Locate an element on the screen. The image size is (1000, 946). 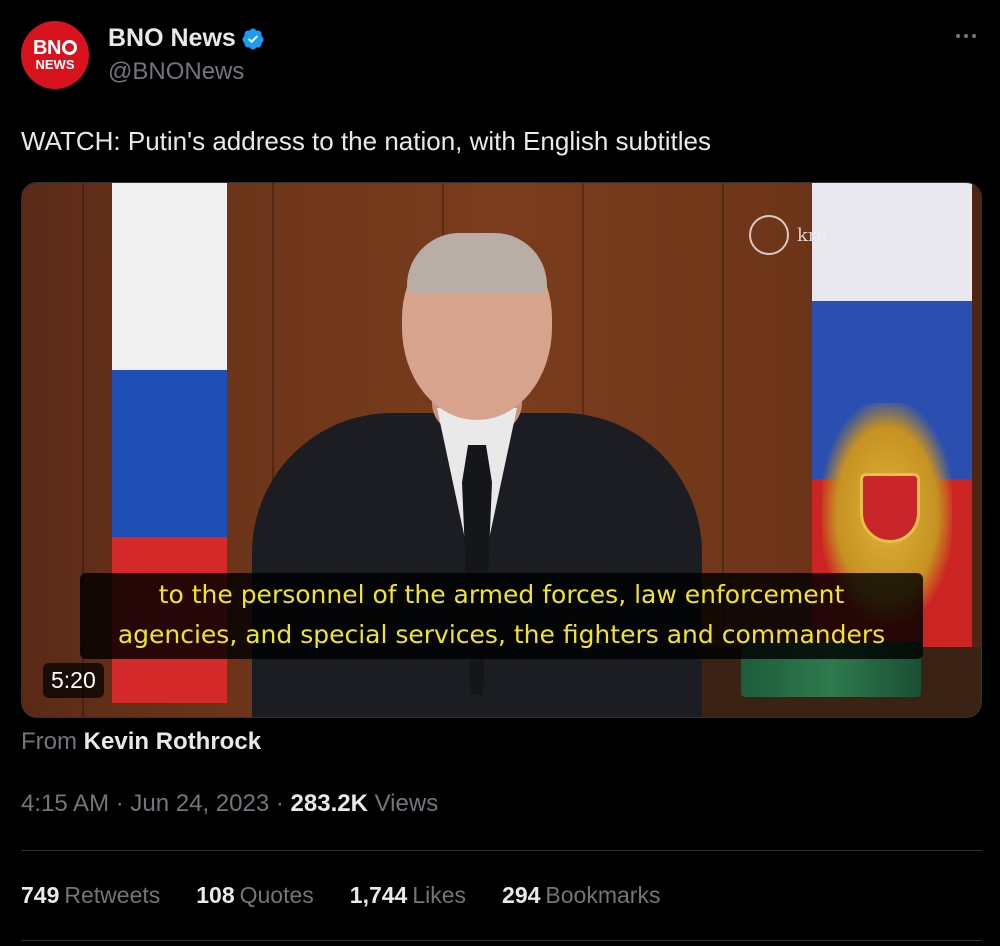
tweet-date: Jun 24, 2023 is located at coordinates (199, 803).